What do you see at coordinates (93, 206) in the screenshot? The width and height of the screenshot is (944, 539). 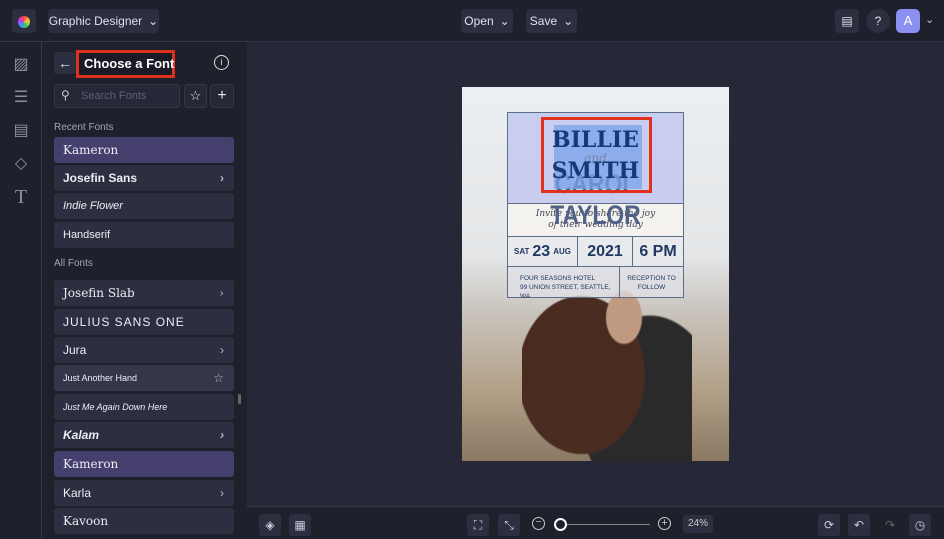 I see `font-name: Indie Flower` at bounding box center [93, 206].